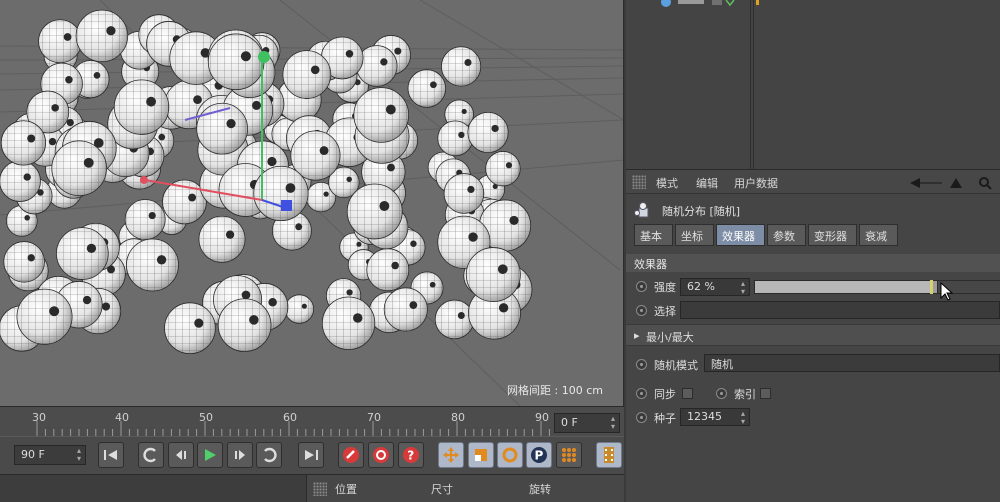 This screenshot has width=1000, height=502. I want to click on random-mode-label: 随机模式, so click(676, 365).